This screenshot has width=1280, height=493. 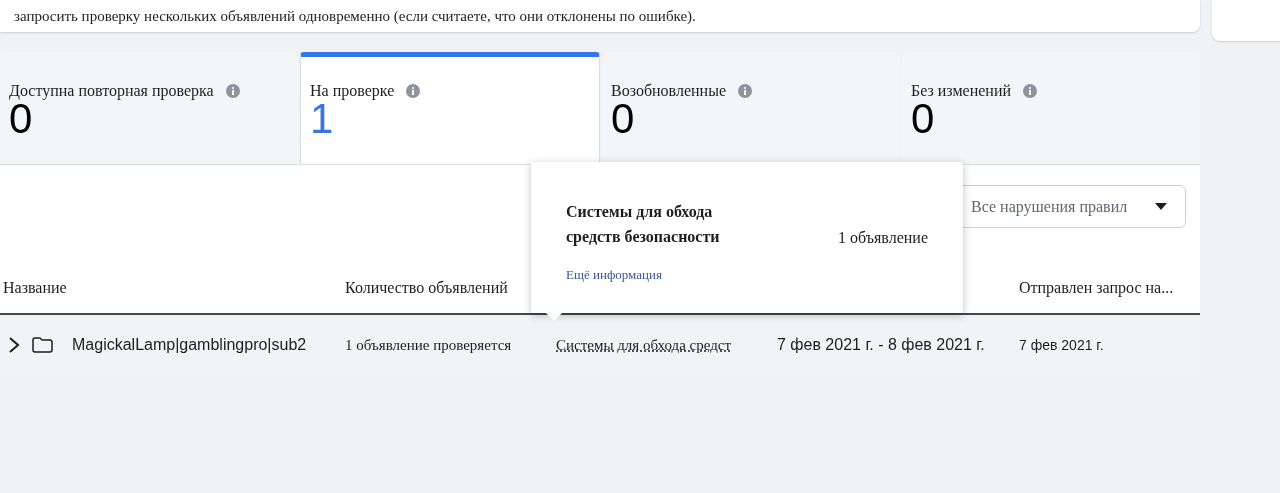 I want to click on side-card, so click(x=1246, y=20).